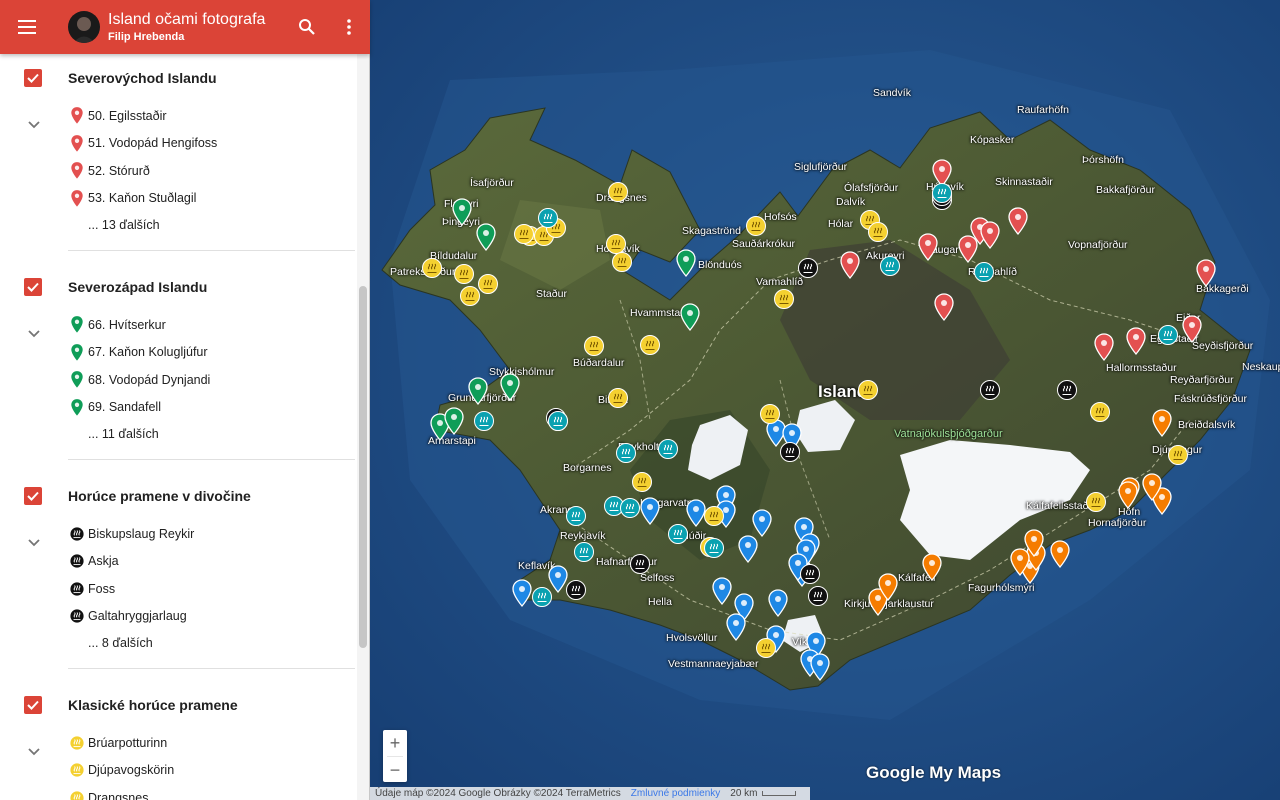 This screenshot has height=800, width=1280. I want to click on show-more-link: ... 11 ďalších, so click(184, 434).